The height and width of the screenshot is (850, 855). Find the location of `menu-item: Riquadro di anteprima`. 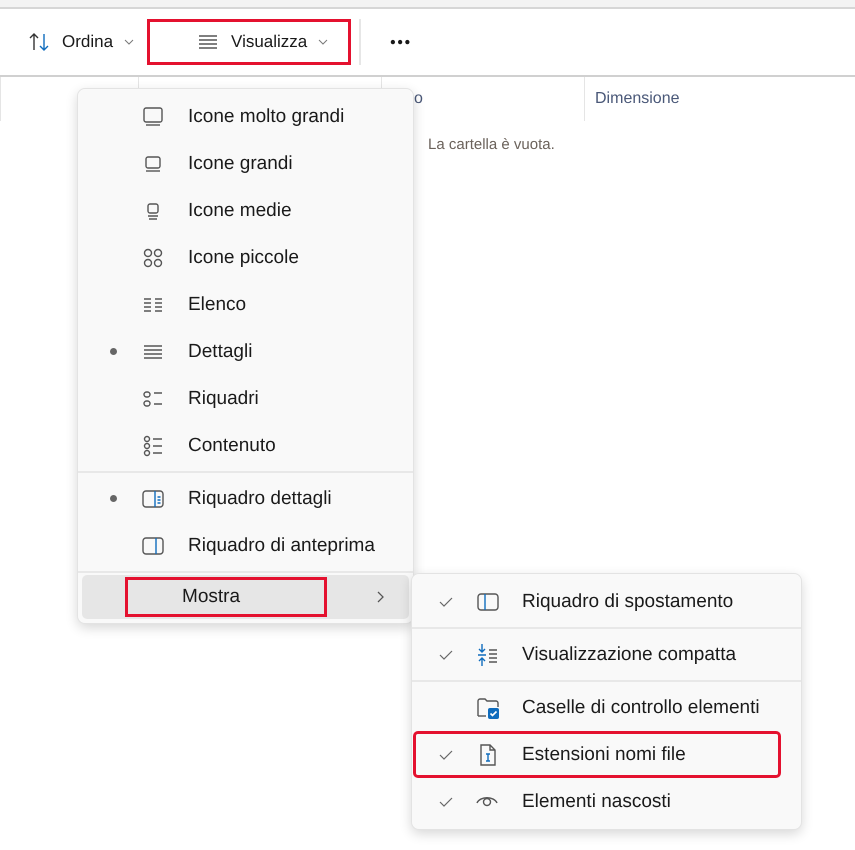

menu-item: Riquadro di anteprima is located at coordinates (245, 545).